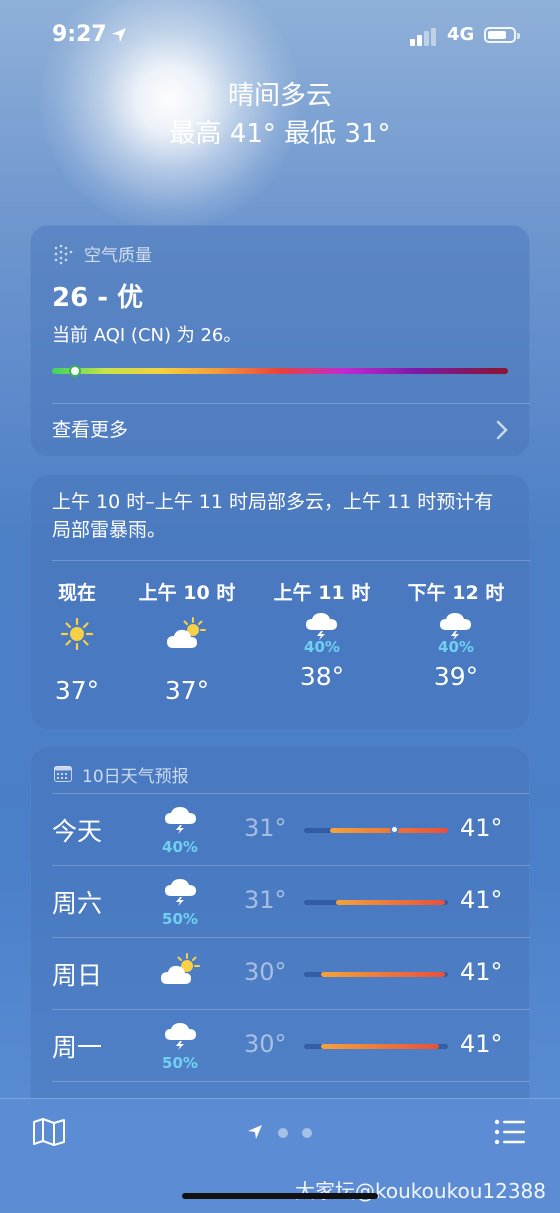 The image size is (560, 1213). What do you see at coordinates (280, 115) in the screenshot?
I see `current-weather: 晴间多云 最高 41° 最低 31°` at bounding box center [280, 115].